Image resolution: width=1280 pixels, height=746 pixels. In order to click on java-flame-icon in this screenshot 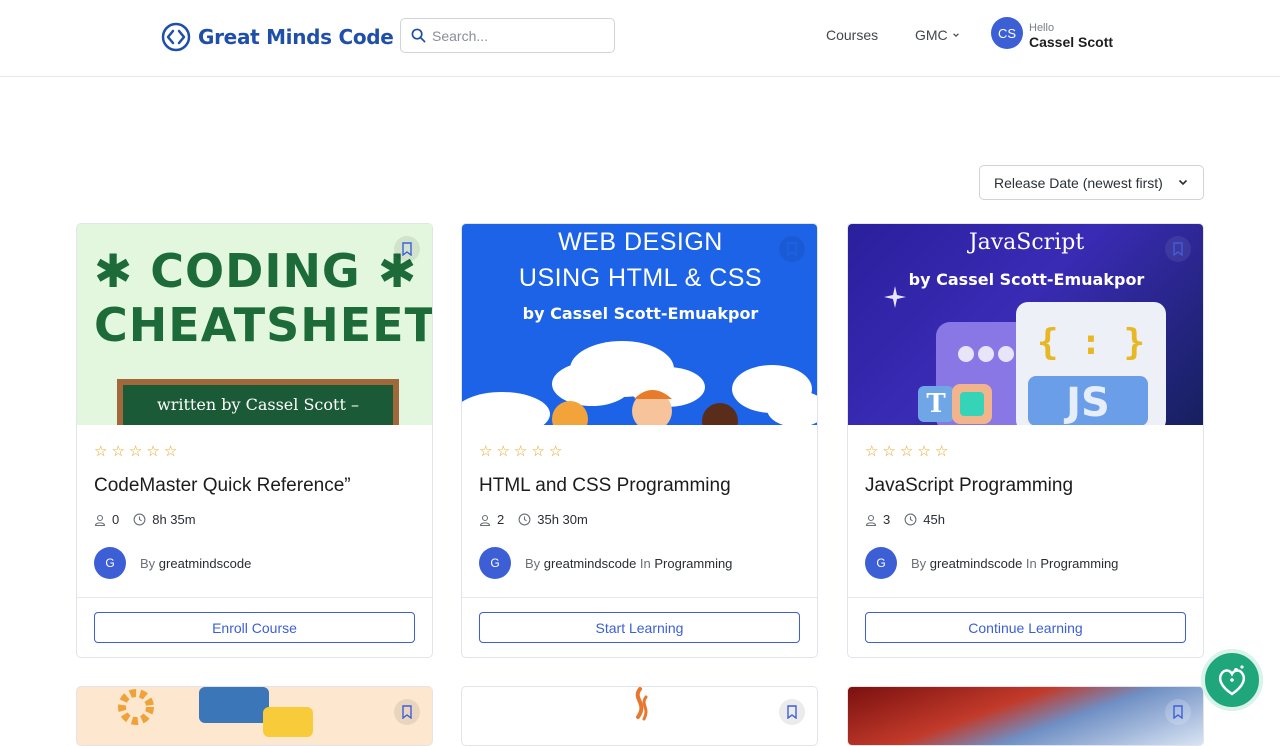, I will do `click(641, 704)`.